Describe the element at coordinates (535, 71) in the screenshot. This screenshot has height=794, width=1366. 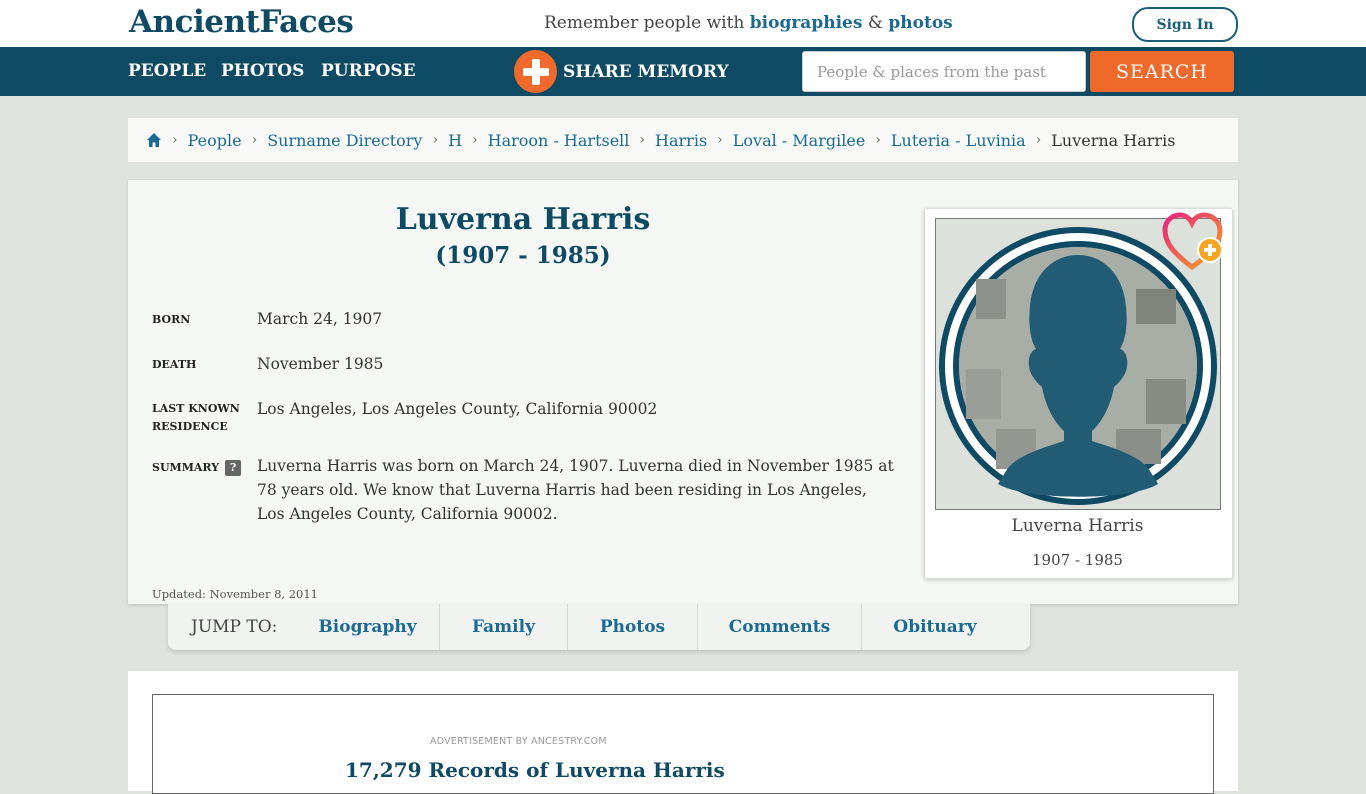
I see `plus-icon` at that location.